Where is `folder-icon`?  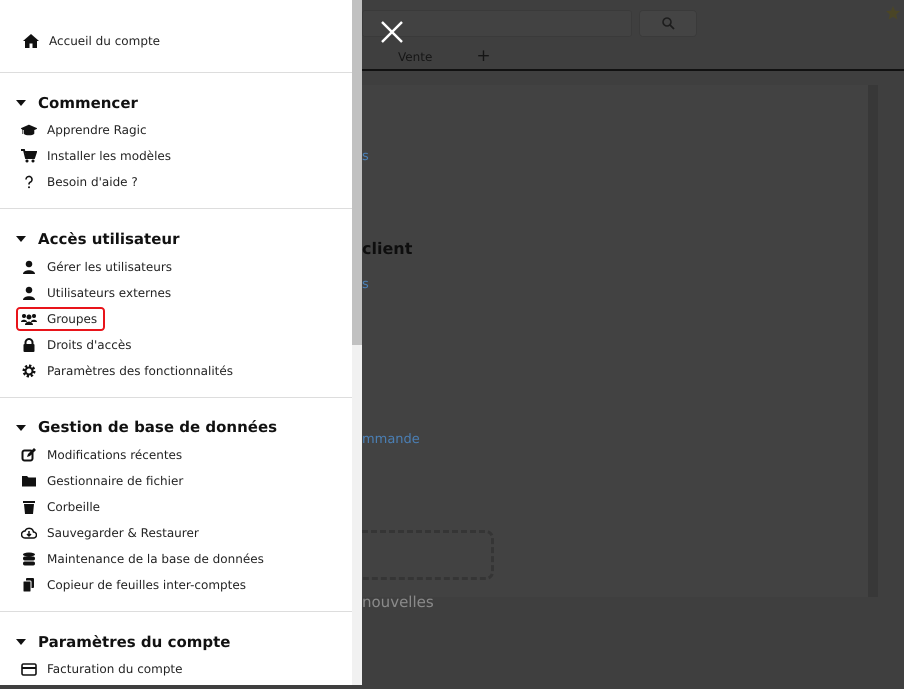
folder-icon is located at coordinates (29, 481).